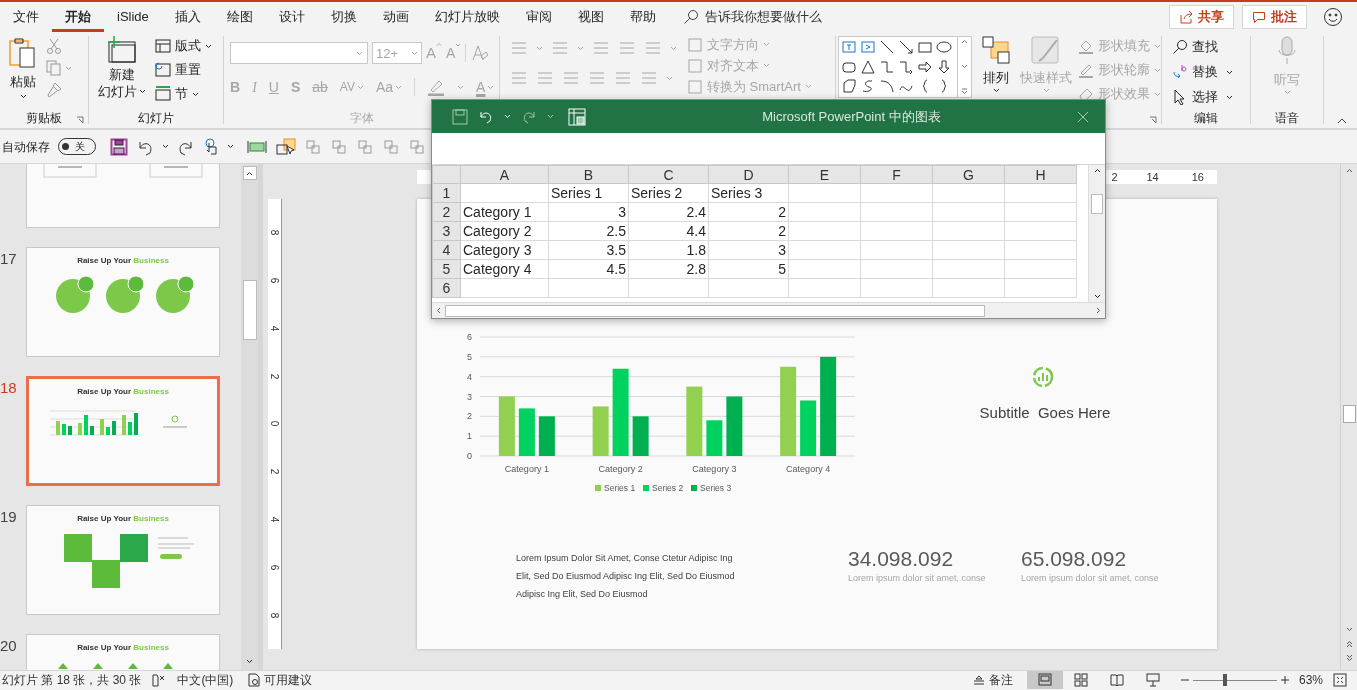 The width and height of the screenshot is (1357, 690). What do you see at coordinates (395, 17) in the screenshot?
I see `menu-tab: 动画` at bounding box center [395, 17].